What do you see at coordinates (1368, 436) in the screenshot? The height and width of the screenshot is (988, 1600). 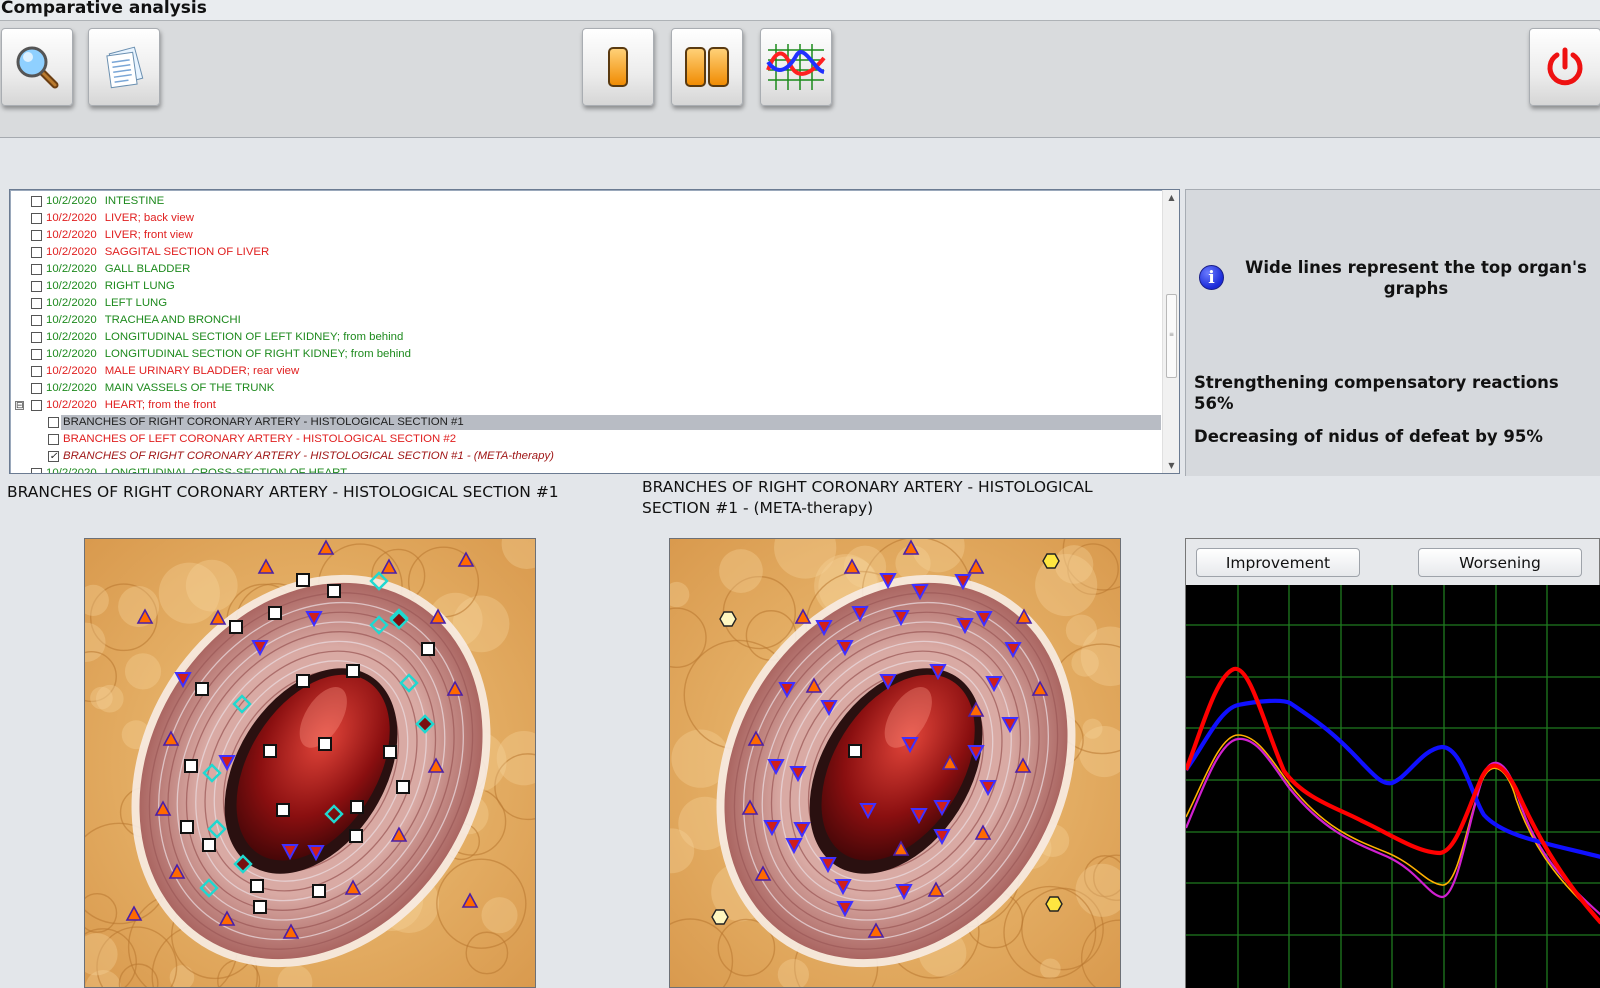 I see `nidus-defeat-stat: Decreasing of nidus of defeat by 95%` at bounding box center [1368, 436].